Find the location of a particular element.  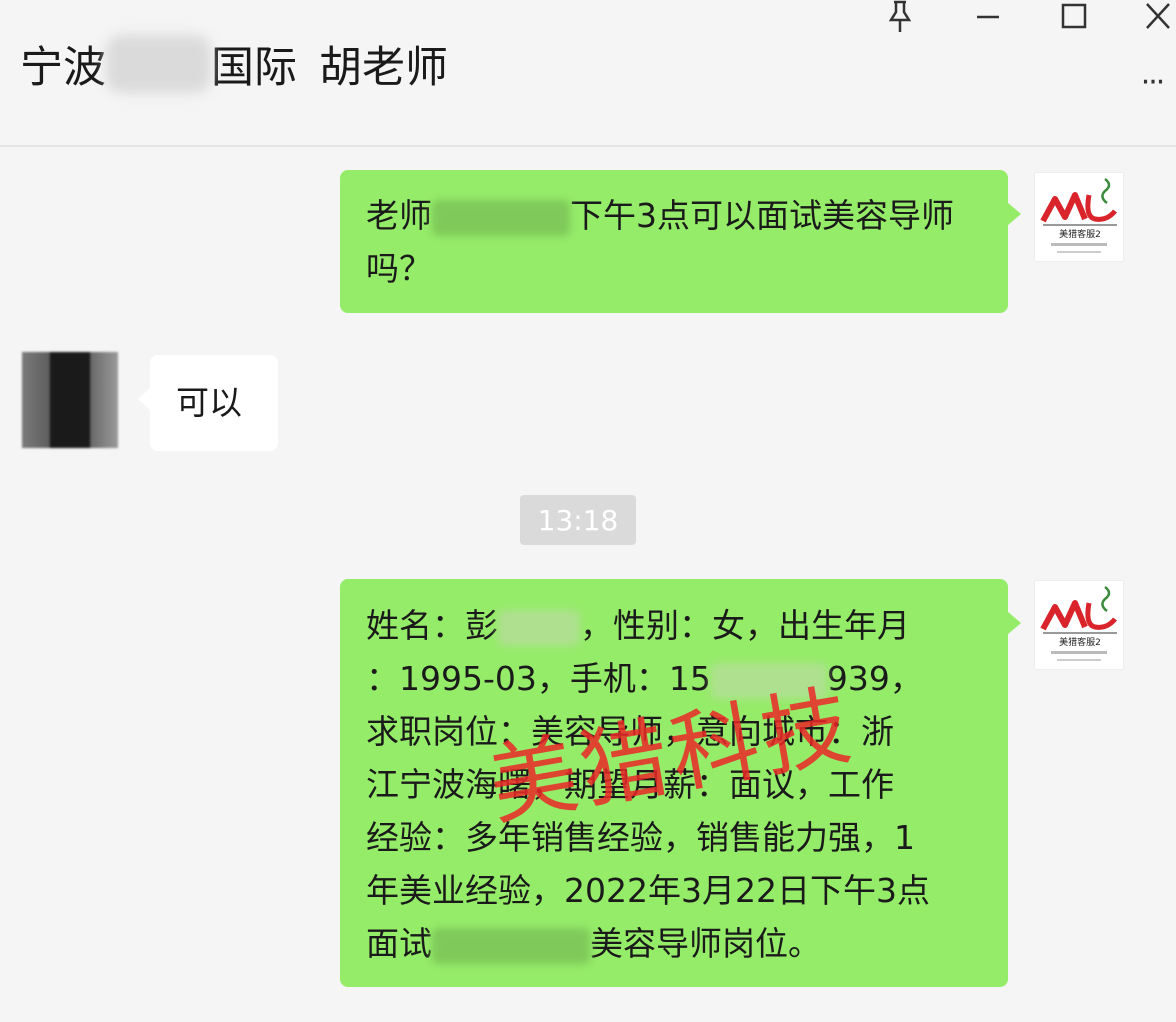

title-part-2: 国际 is located at coordinates (254, 68).